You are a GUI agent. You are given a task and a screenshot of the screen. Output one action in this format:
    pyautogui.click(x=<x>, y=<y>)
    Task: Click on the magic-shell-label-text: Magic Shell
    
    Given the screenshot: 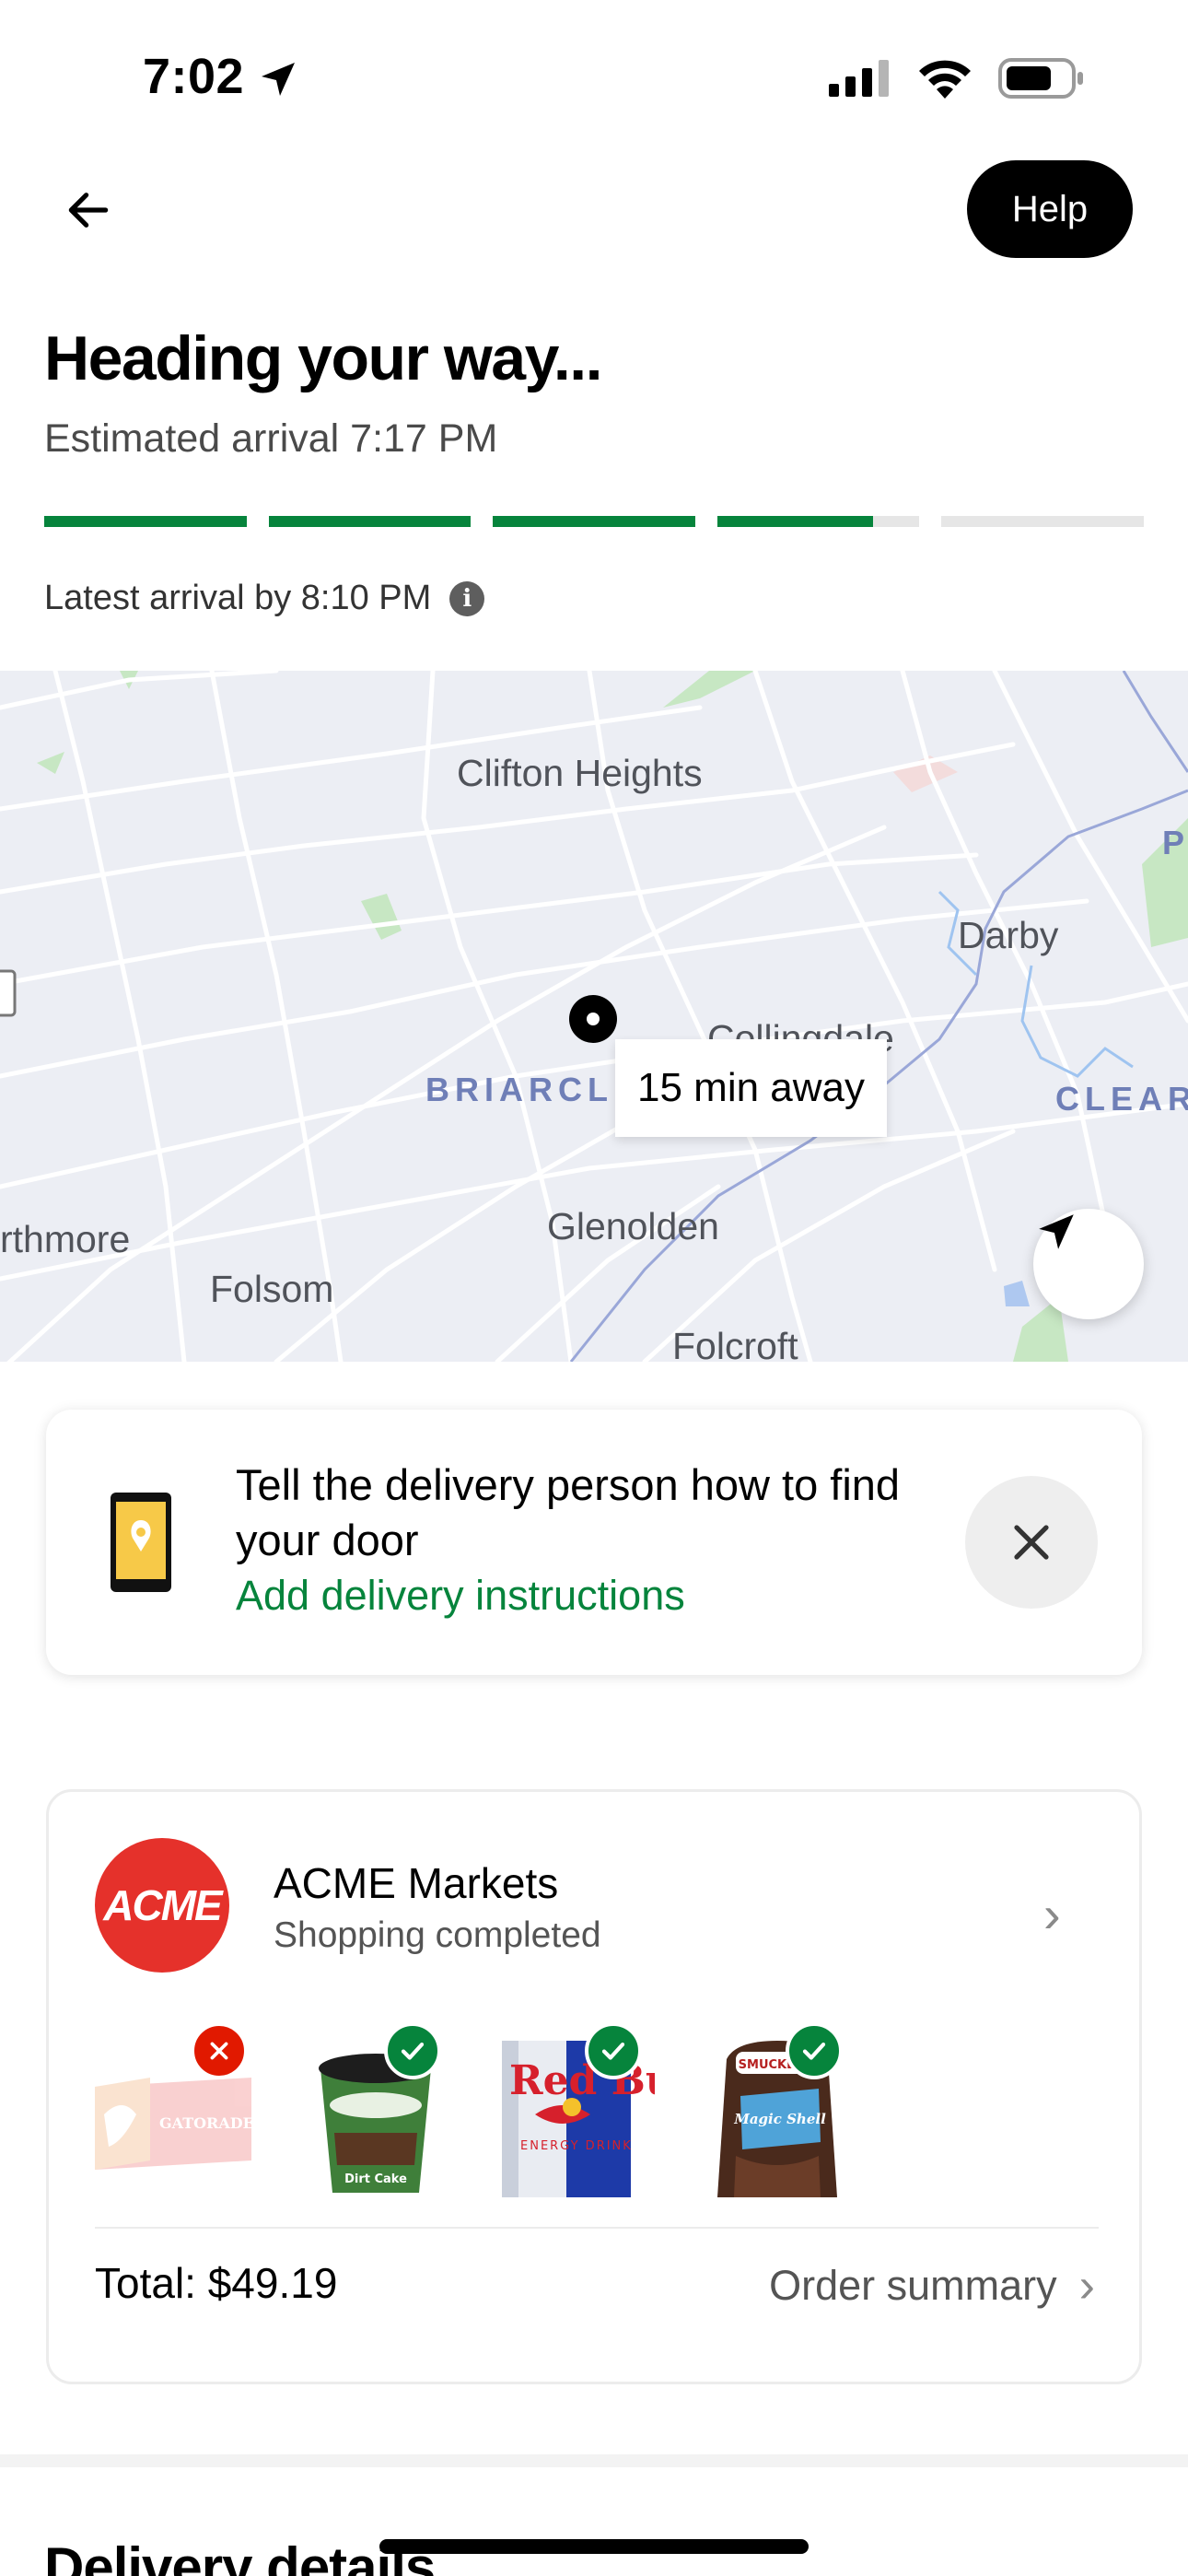 What is the action you would take?
    pyautogui.click(x=779, y=2119)
    